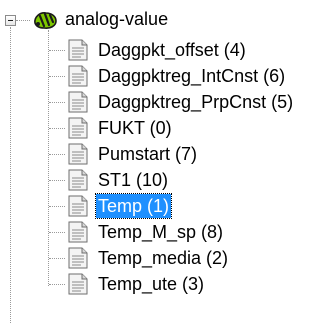 The image size is (334, 323). What do you see at coordinates (189, 179) in the screenshot?
I see `tree-item: ST1 (10)` at bounding box center [189, 179].